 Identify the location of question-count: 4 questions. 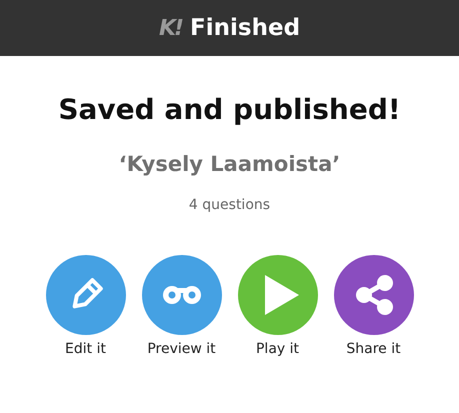
(229, 205).